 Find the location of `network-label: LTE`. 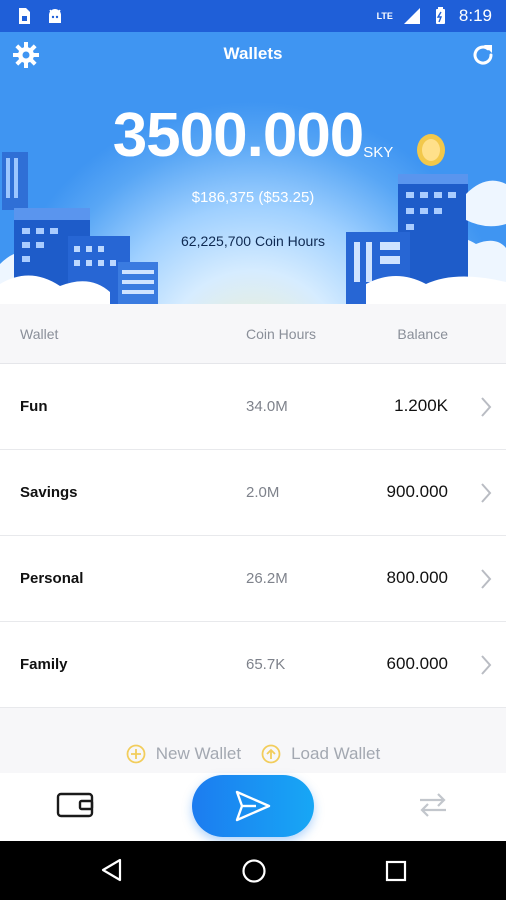

network-label: LTE is located at coordinates (384, 16).